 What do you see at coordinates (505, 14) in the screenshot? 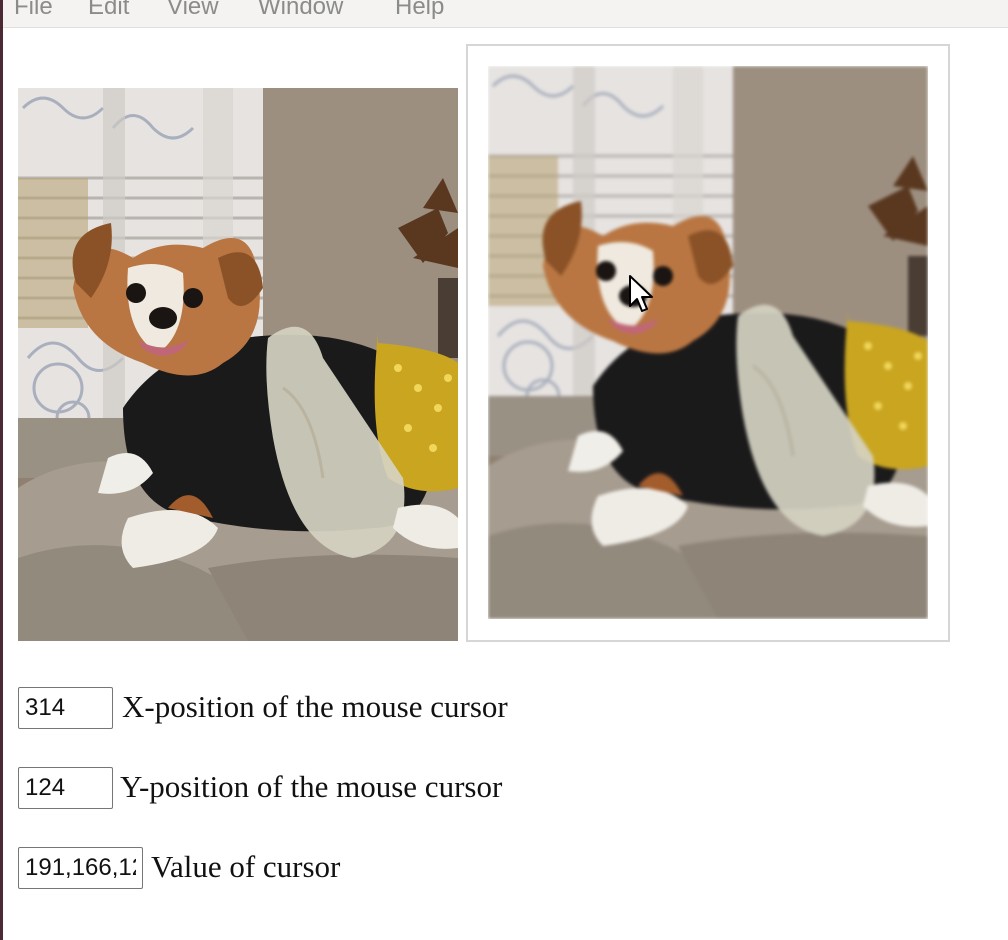
I see `menu-bar: File Edit View Window Help` at bounding box center [505, 14].